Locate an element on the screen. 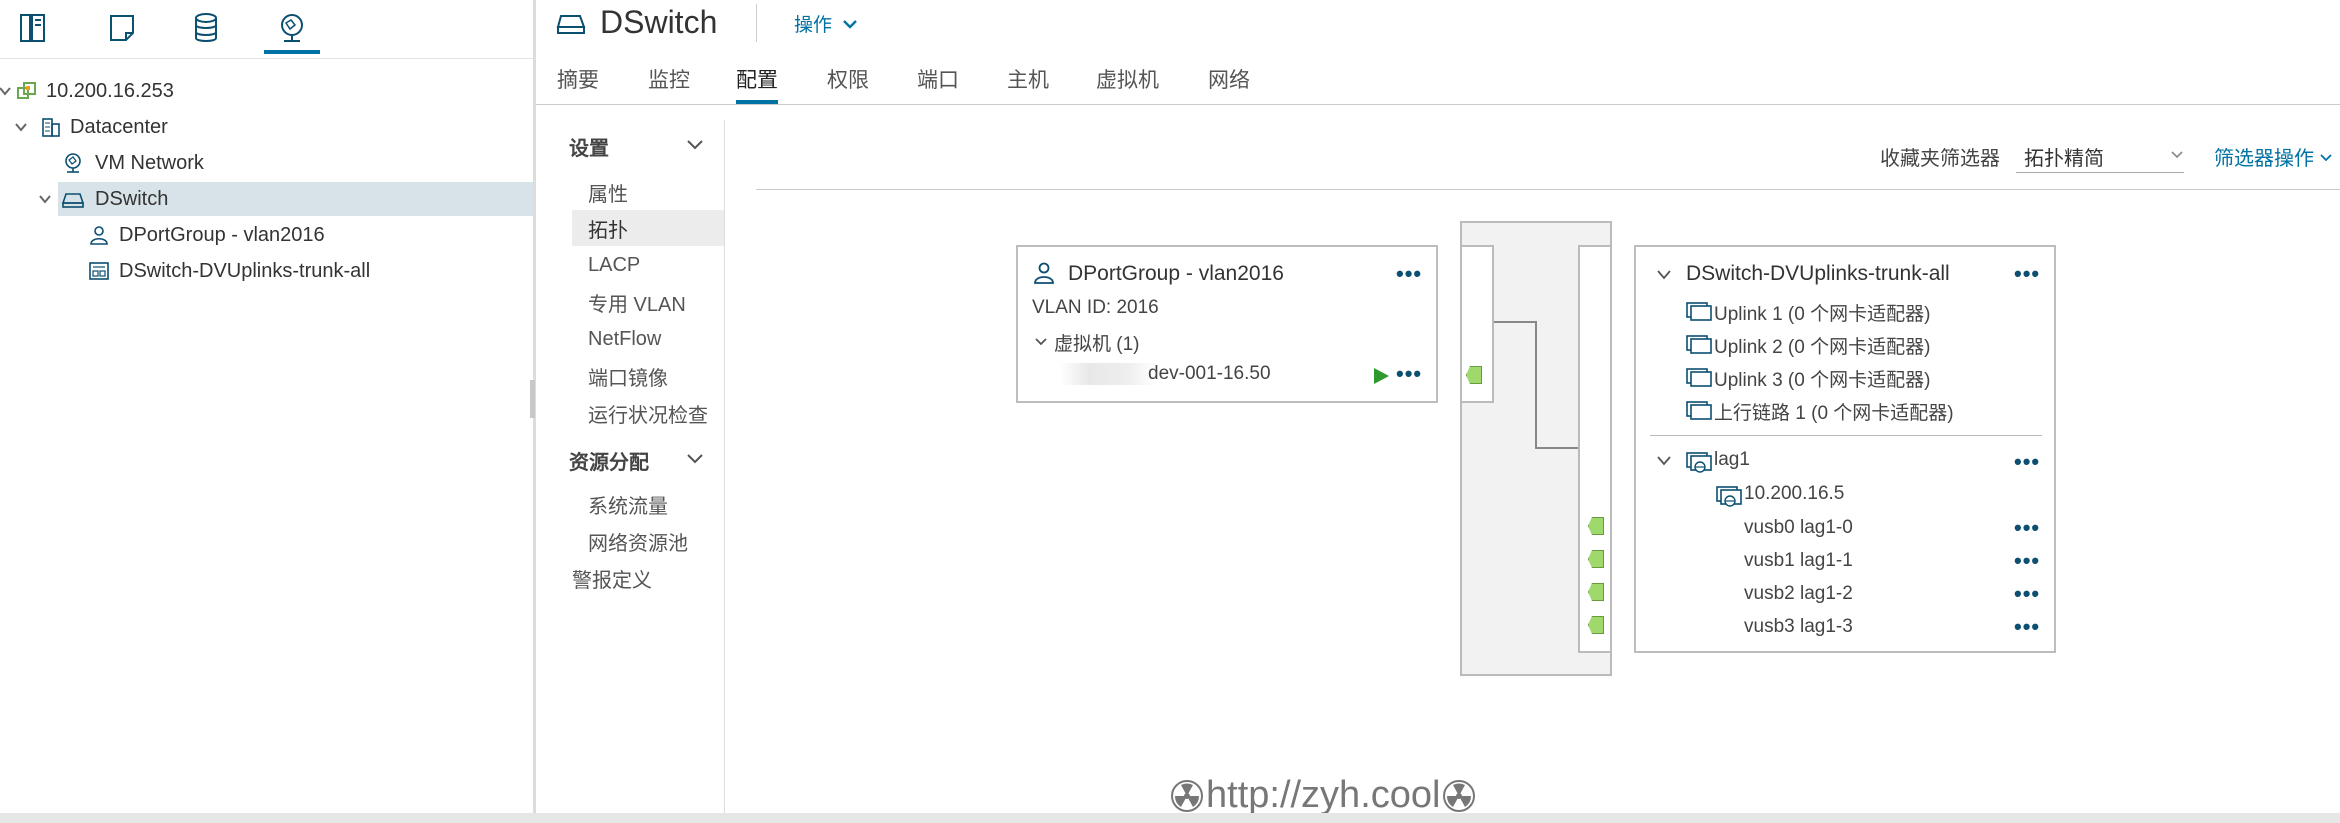 This screenshot has height=823, width=2340. menu-label: LACP is located at coordinates (614, 264).